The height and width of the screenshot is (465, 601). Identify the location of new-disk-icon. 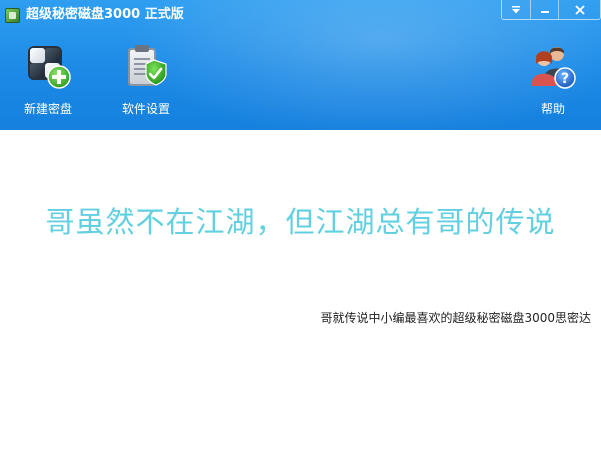
(49, 67).